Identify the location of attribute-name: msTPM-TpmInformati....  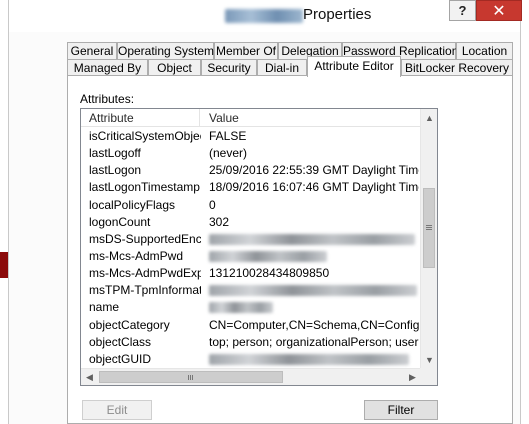
(145, 290).